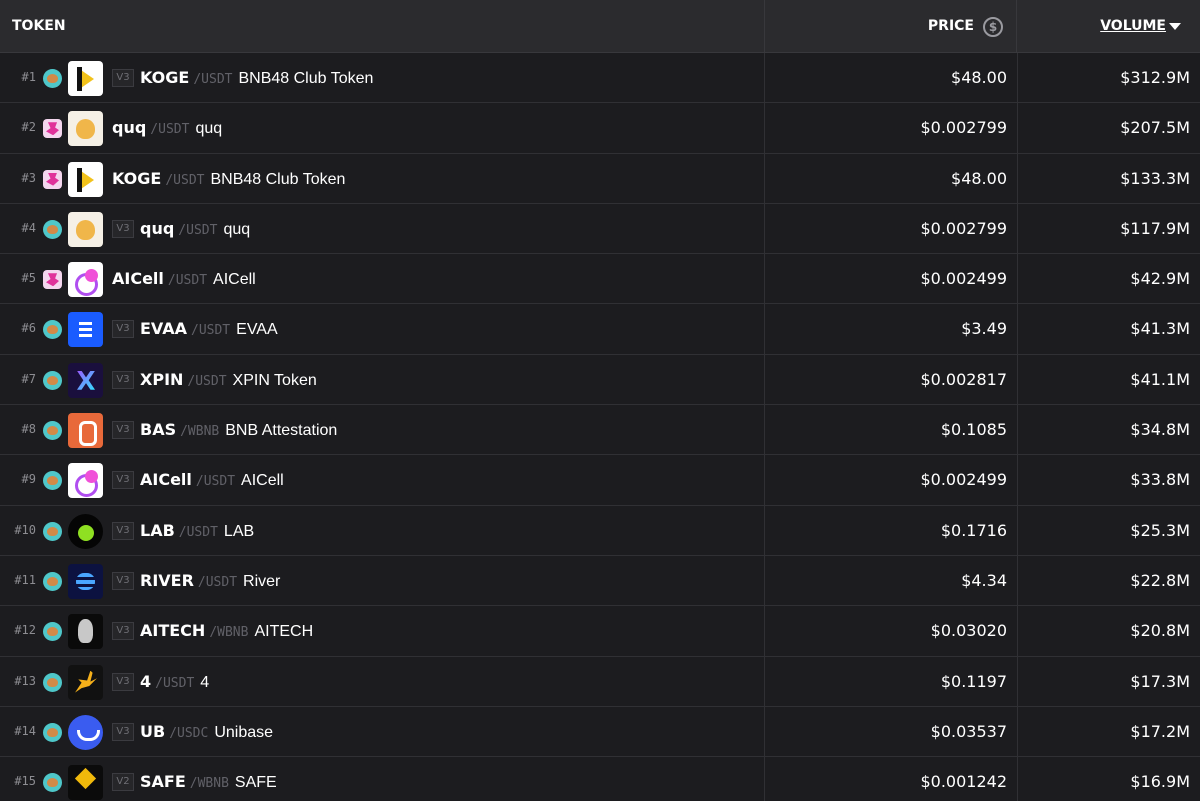 Image resolution: width=1200 pixels, height=801 pixels. I want to click on table-row: #12 V3 AITECH/WBNB AITECH $0.03020 $20.8M, so click(600, 631).